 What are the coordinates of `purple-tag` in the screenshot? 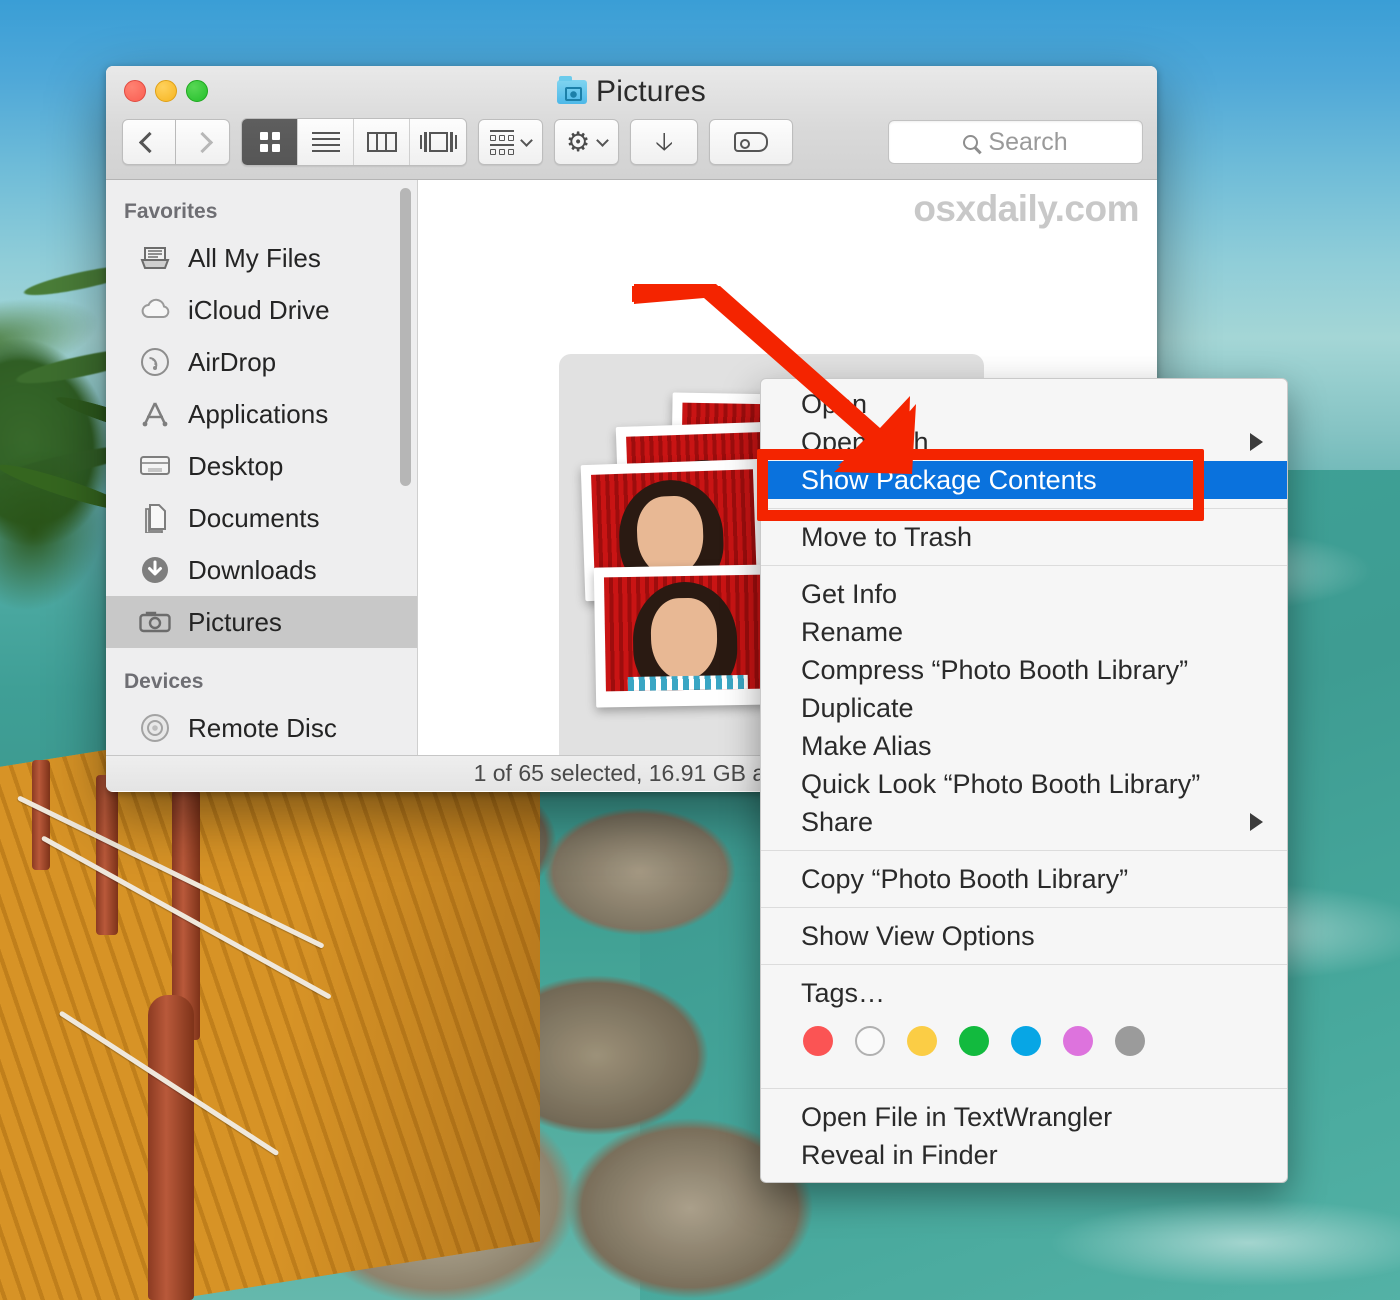 It's located at (1078, 1041).